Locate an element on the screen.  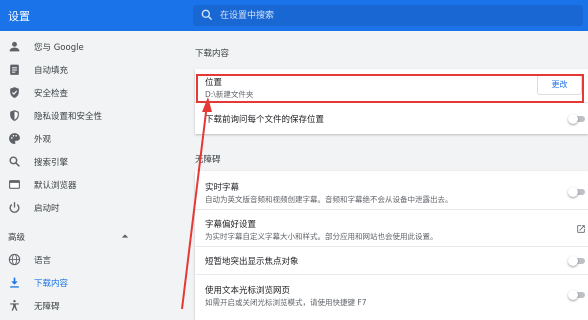
app-title: 设置 is located at coordinates (19, 16).